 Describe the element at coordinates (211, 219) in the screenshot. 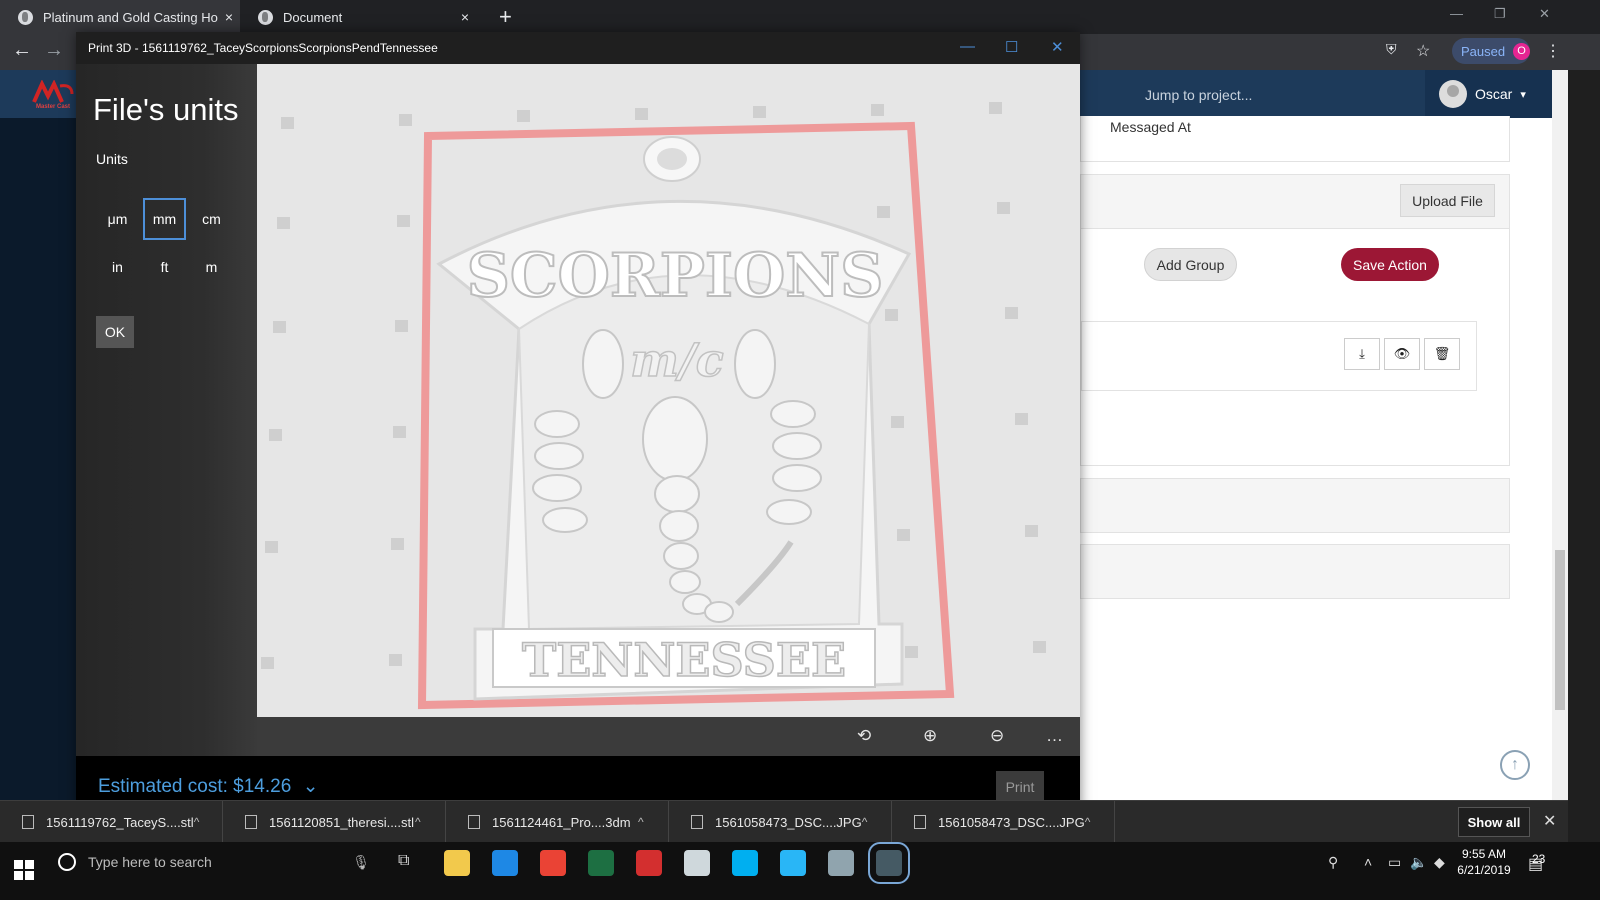

I see `unit-option-cm: cm` at that location.